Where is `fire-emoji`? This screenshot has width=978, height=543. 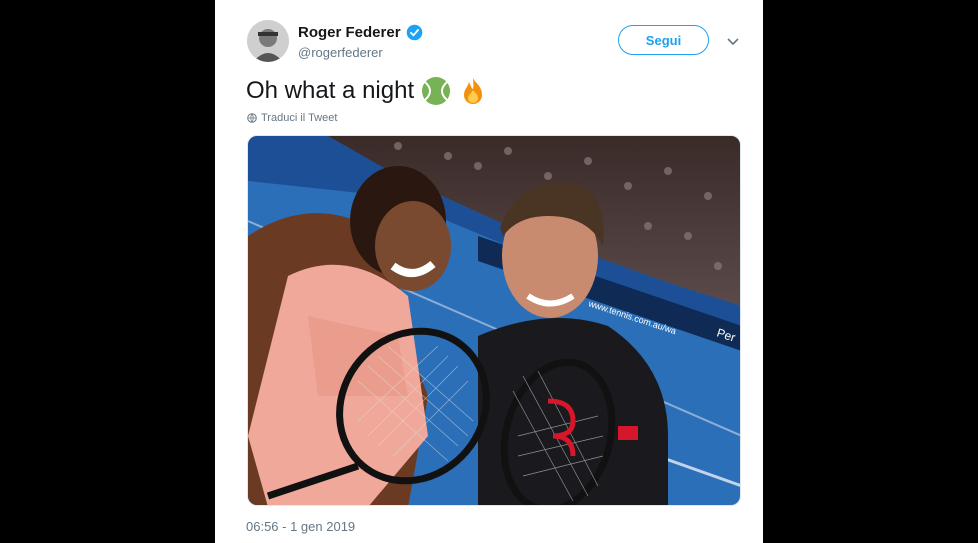
fire-emoji is located at coordinates (473, 91).